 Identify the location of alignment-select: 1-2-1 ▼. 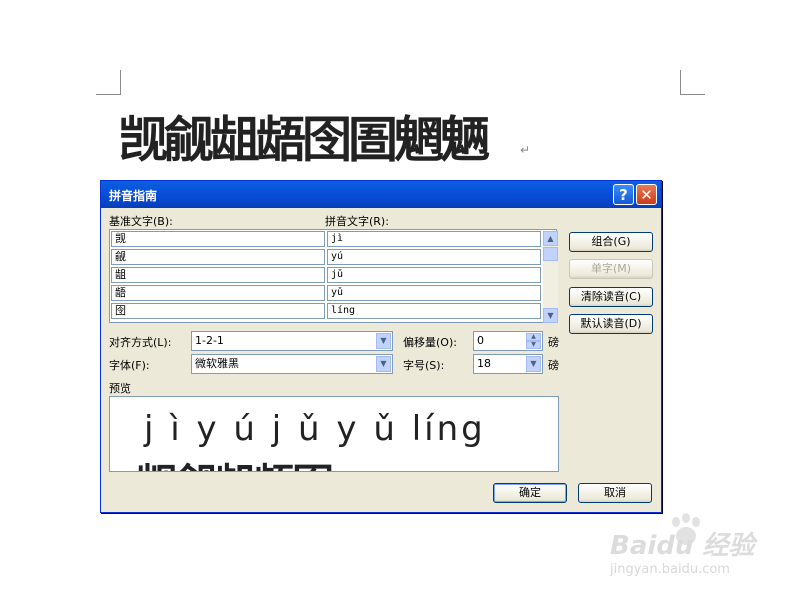
(292, 341).